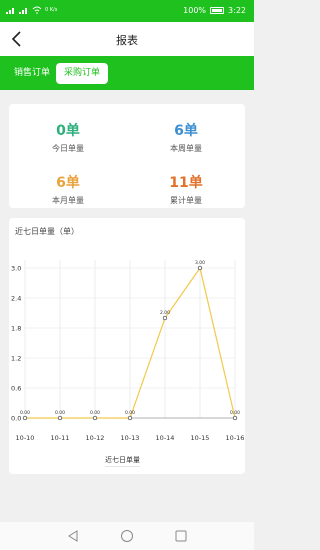 This screenshot has width=320, height=550. I want to click on status-left: 0 K/s, so click(31, 10).